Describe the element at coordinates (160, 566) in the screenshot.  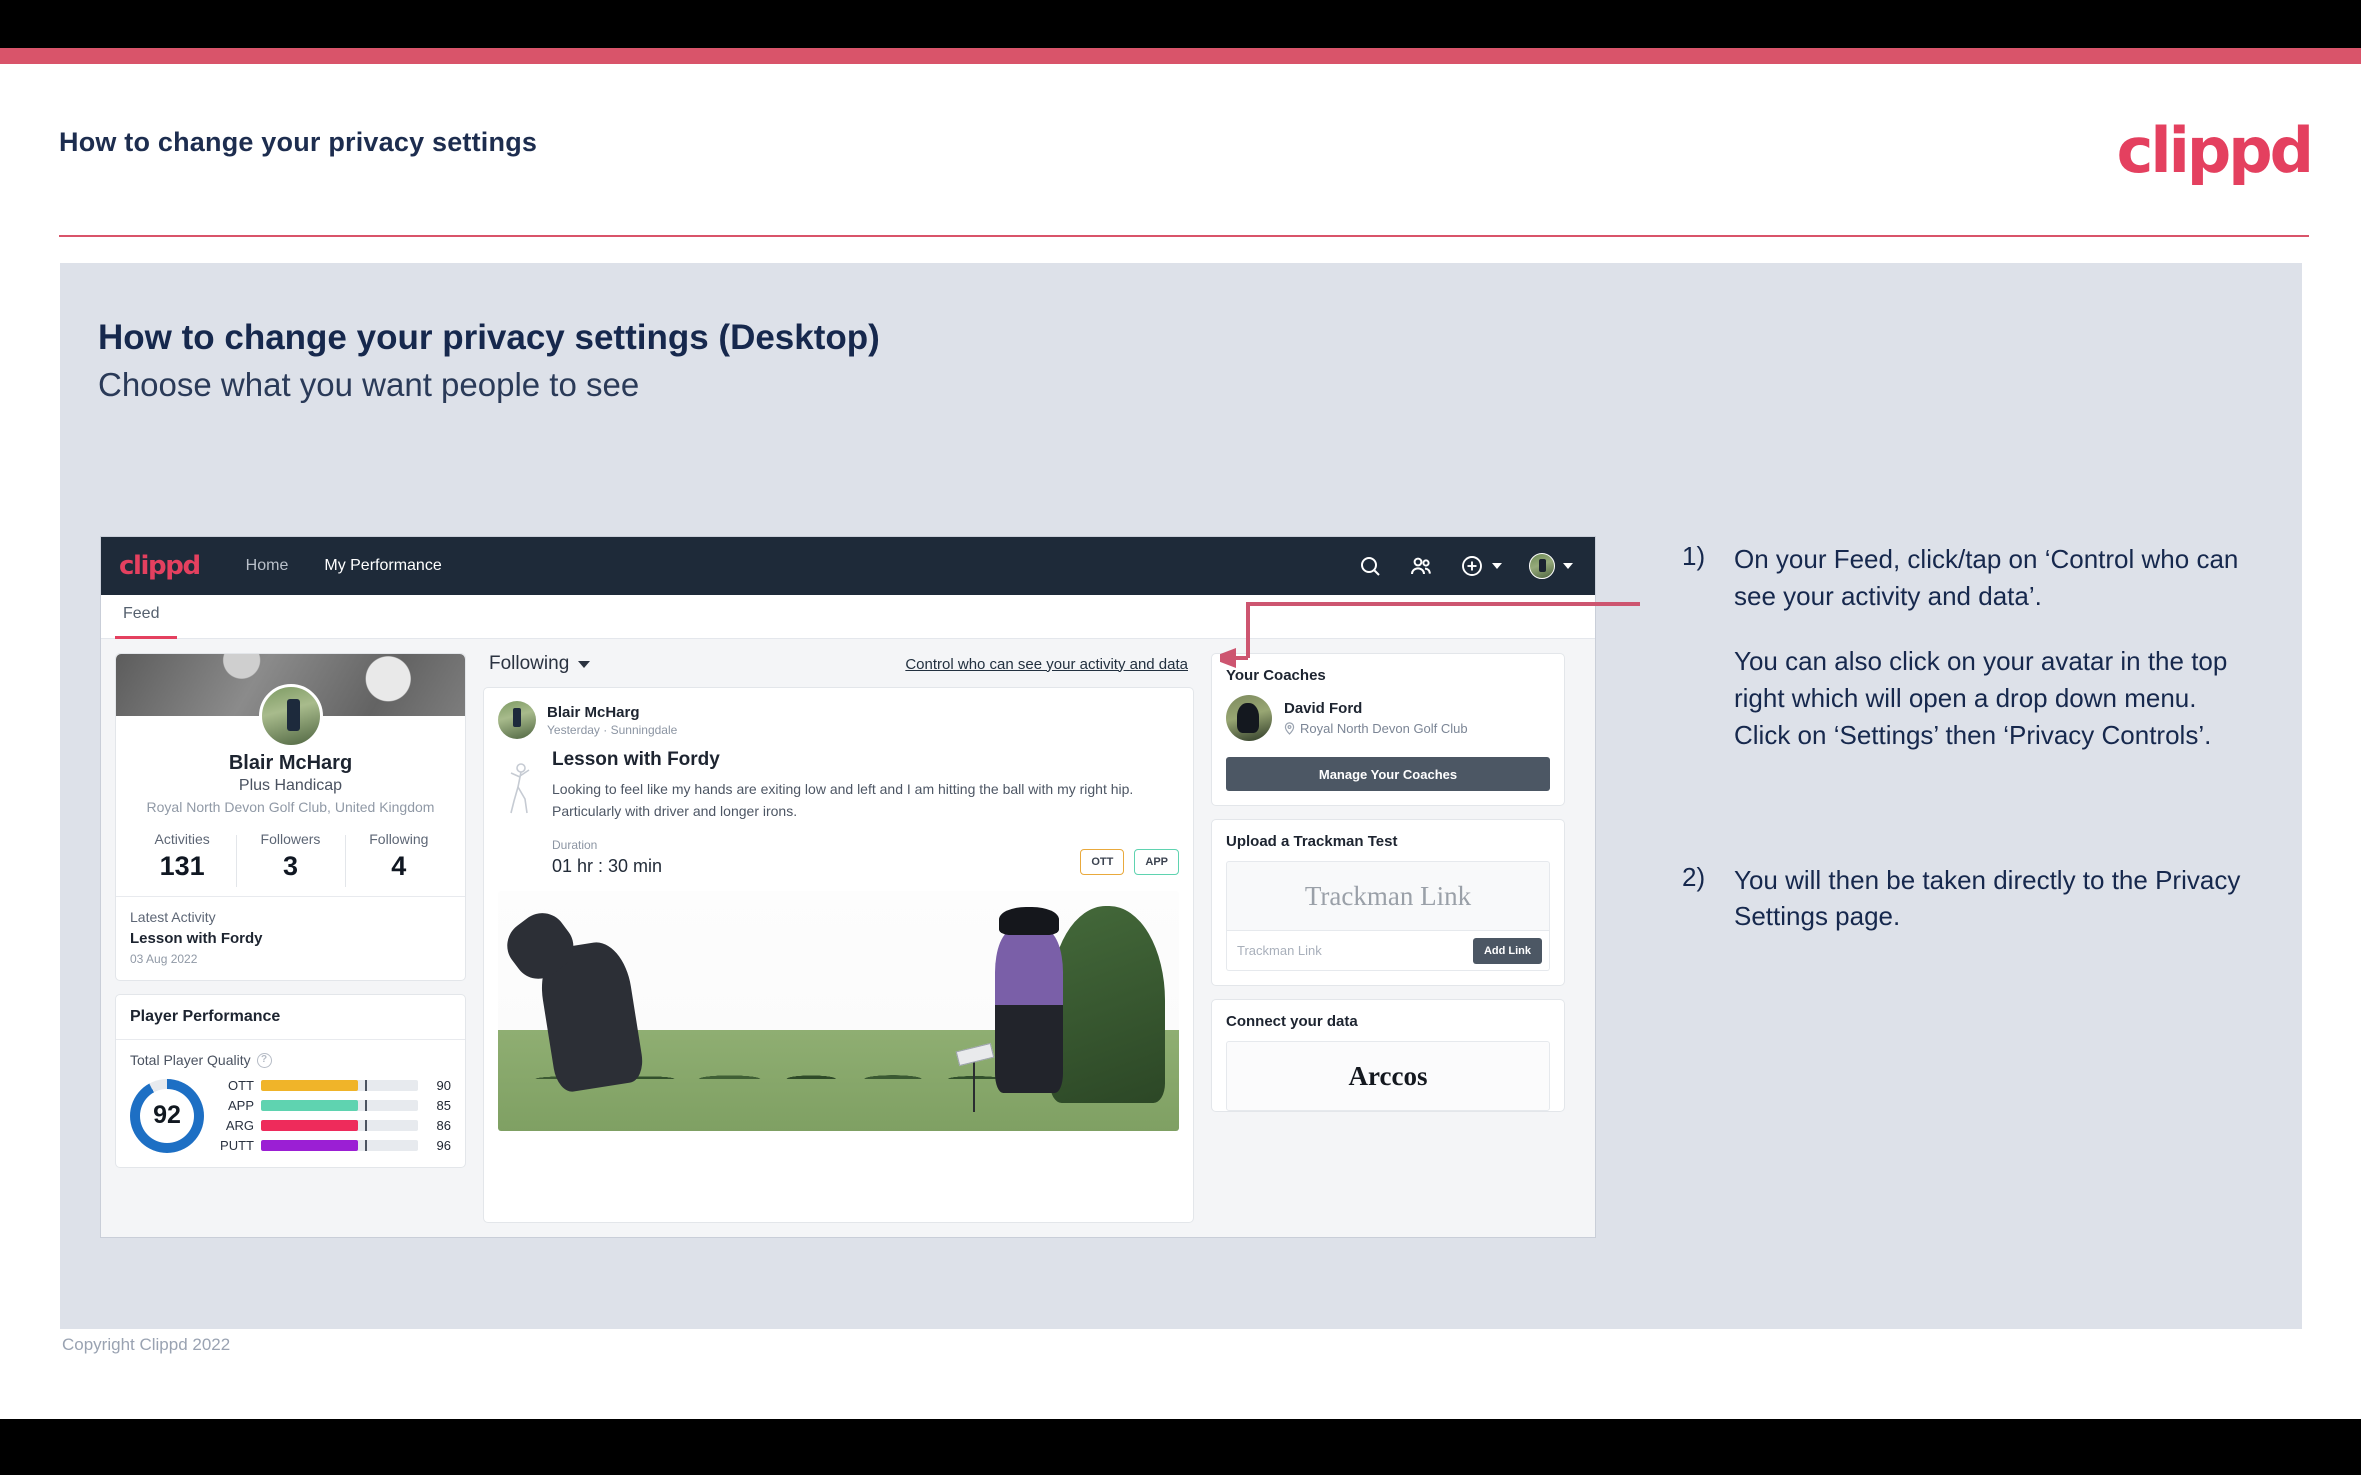
I see `app-logo: clippd` at that location.